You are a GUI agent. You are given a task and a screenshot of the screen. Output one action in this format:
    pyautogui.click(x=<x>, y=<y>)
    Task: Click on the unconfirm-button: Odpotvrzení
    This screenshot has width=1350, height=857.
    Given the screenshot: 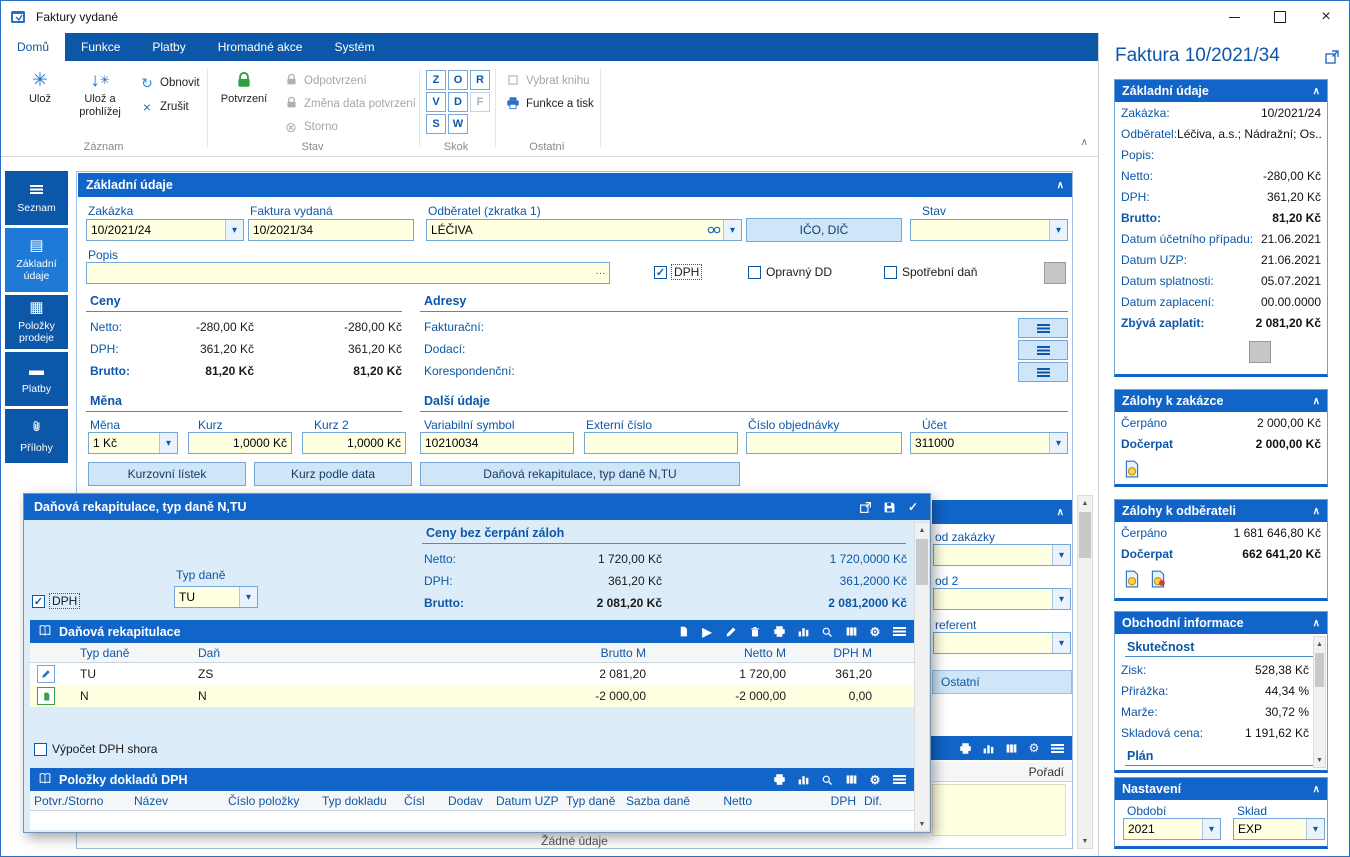 What is the action you would take?
    pyautogui.click(x=325, y=81)
    